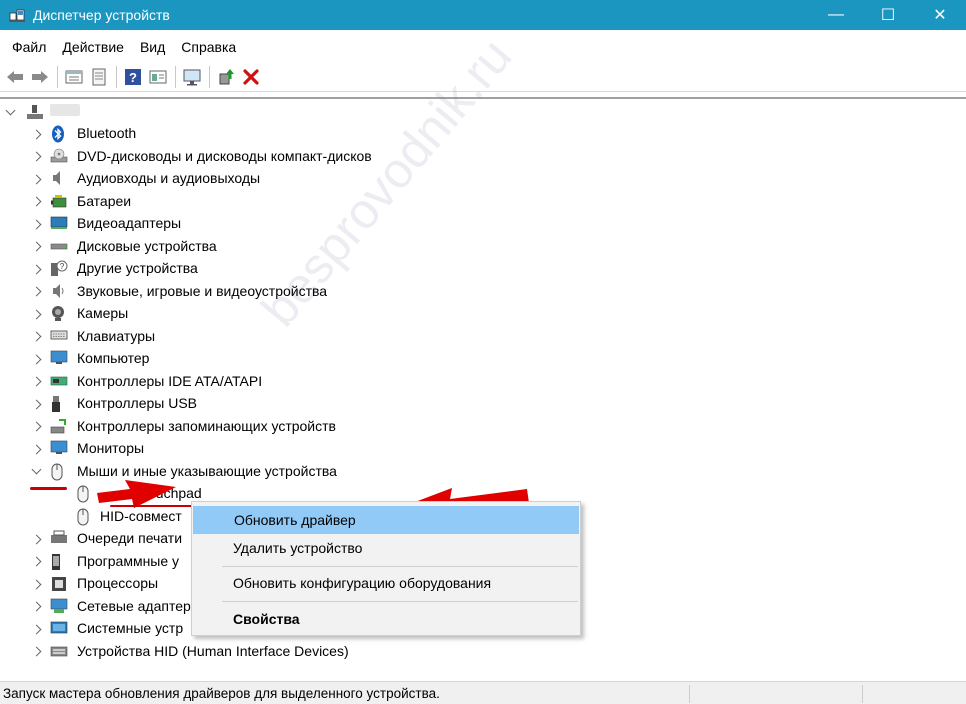 This screenshot has height=704, width=966. What do you see at coordinates (483, 382) in the screenshot?
I see `category-item: Контроллеры IDE ATA/ATAPI` at bounding box center [483, 382].